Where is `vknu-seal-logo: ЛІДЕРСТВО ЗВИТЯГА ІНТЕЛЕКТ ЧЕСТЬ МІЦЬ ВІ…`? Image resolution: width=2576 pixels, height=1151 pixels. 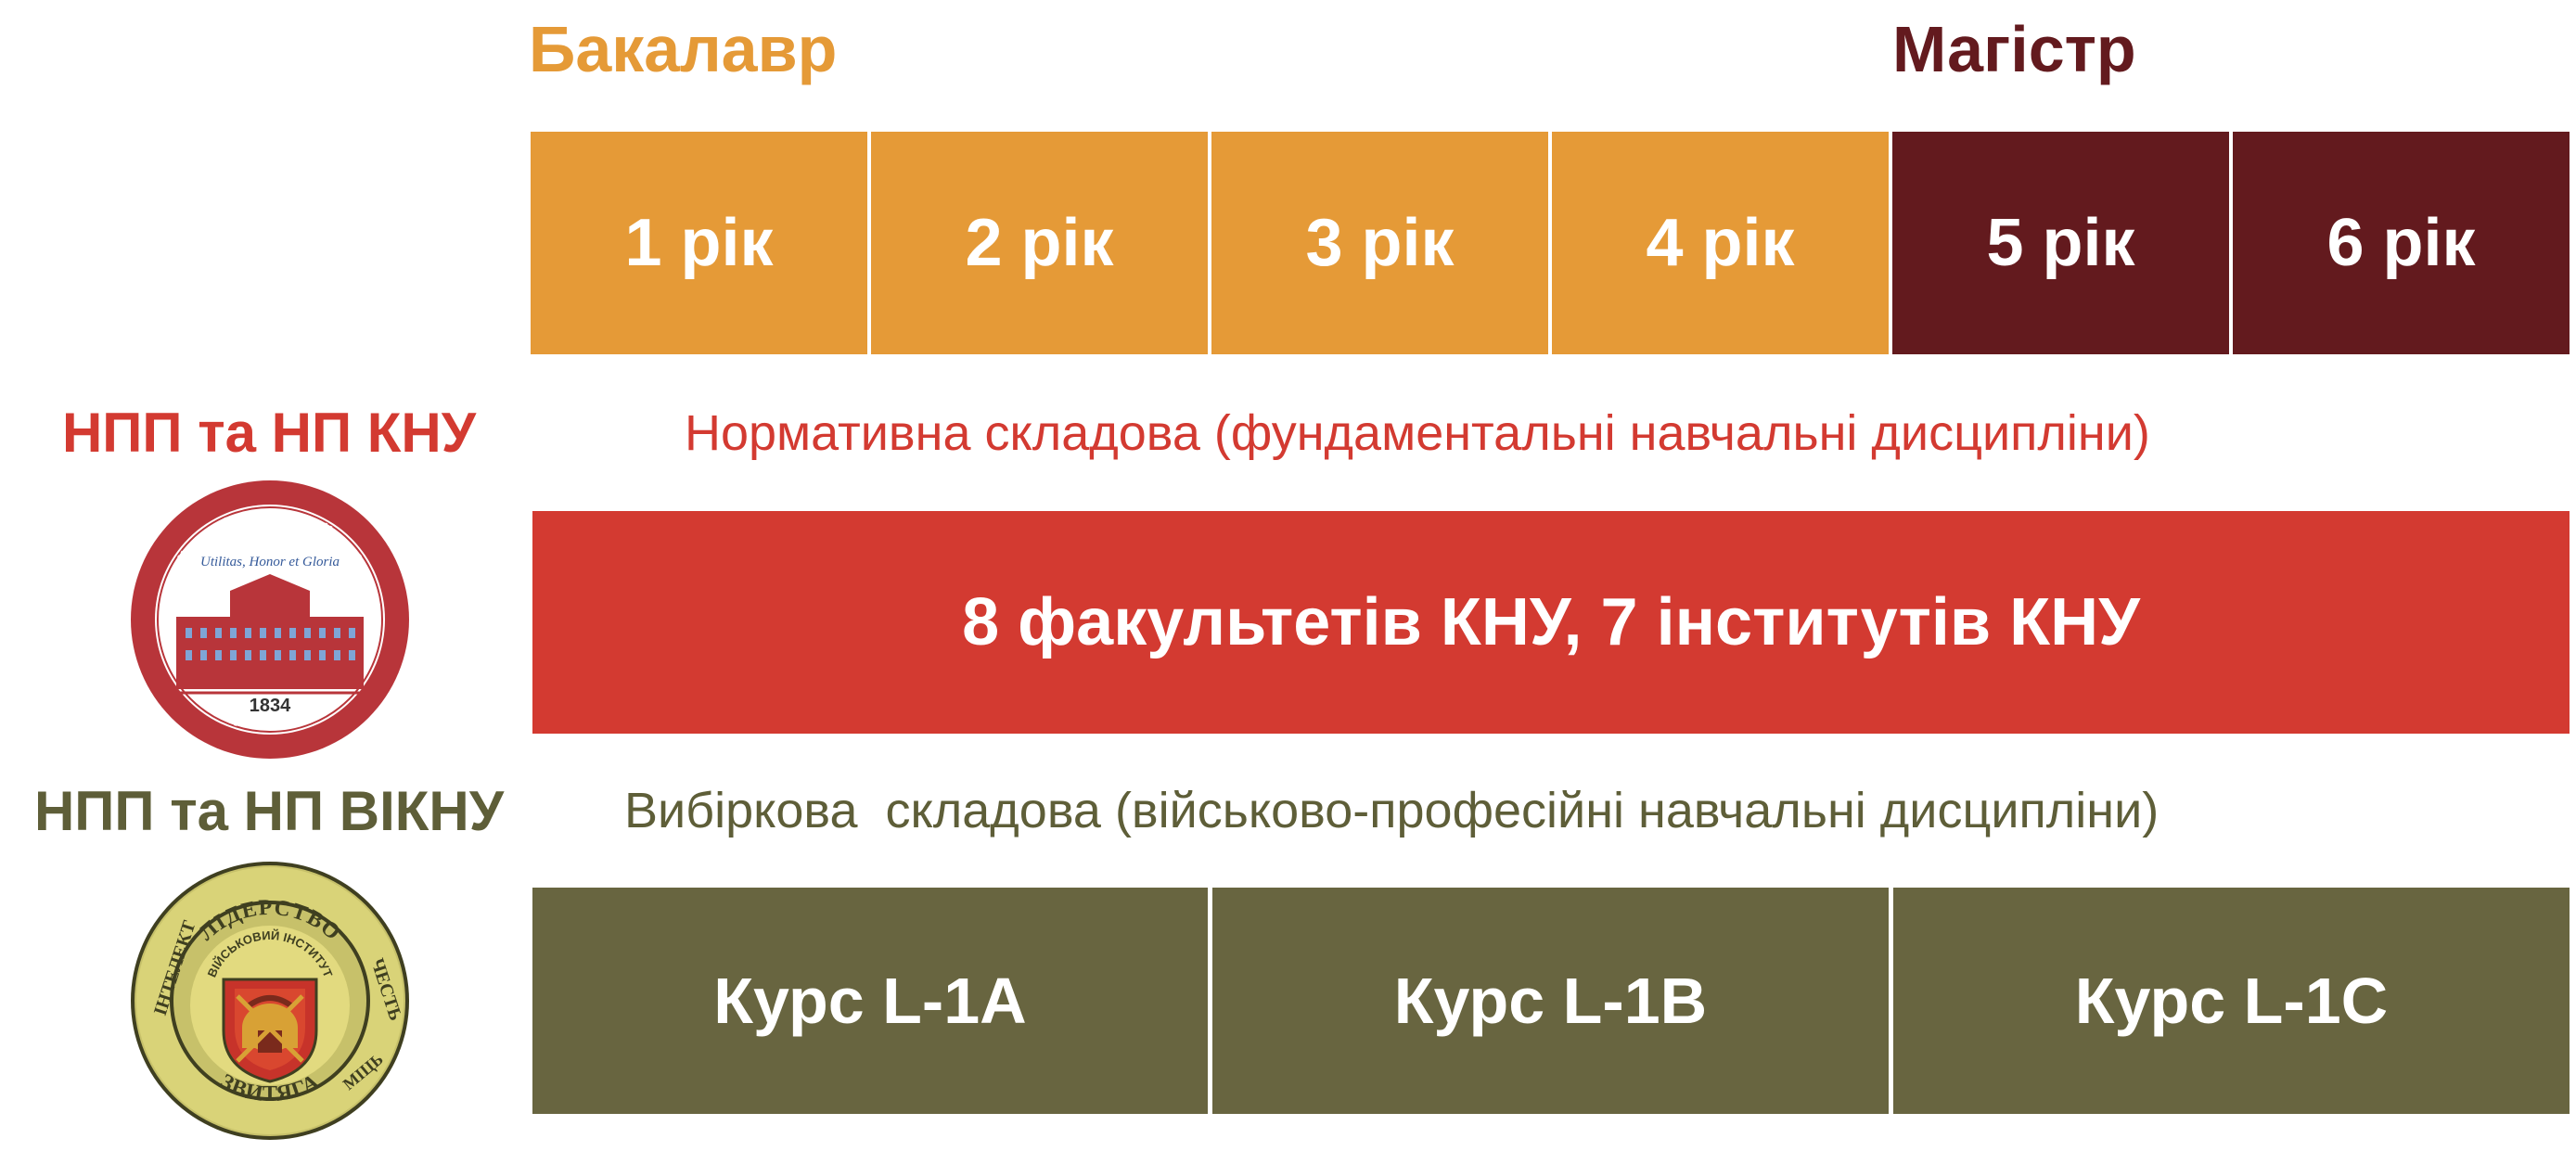 vknu-seal-logo: ЛІДЕРСТВО ЗВИТЯГА ІНТЕЛЕКТ ЧЕСТЬ МІЦЬ ВІ… is located at coordinates (270, 1001).